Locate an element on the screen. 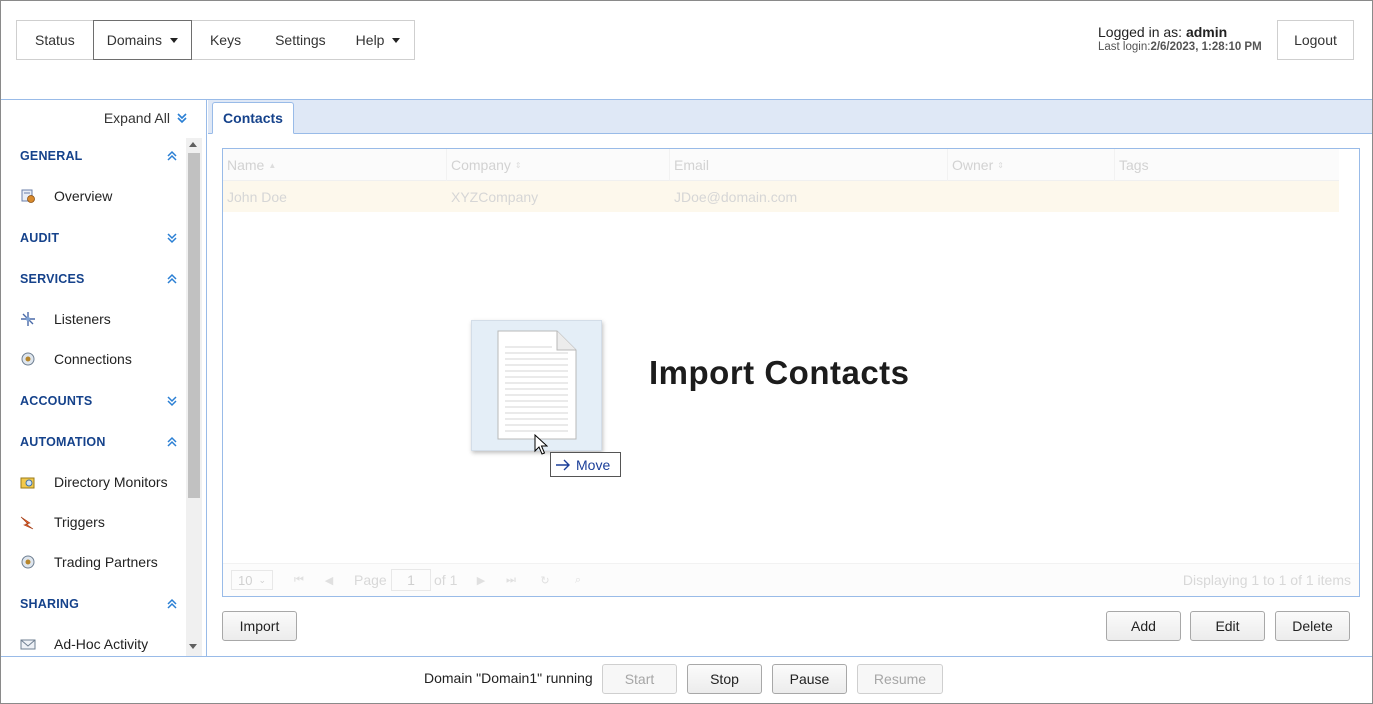  import-button: Import is located at coordinates (259, 626).